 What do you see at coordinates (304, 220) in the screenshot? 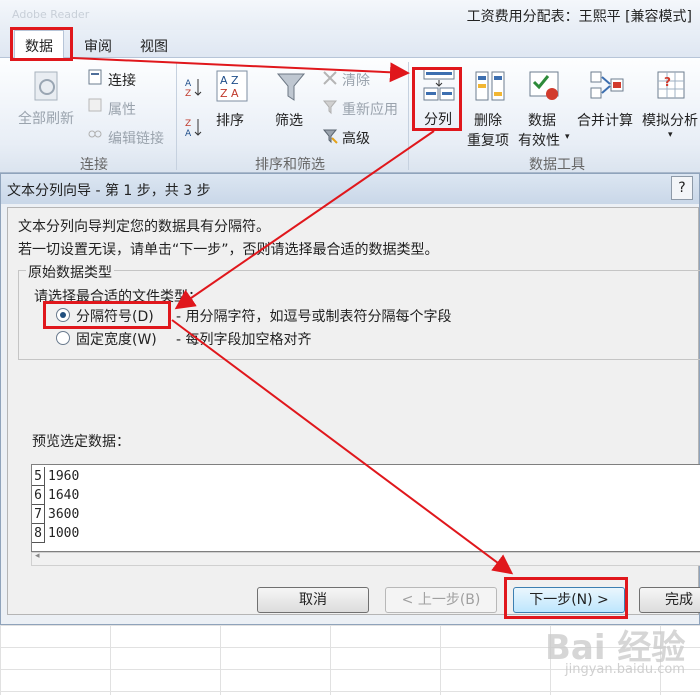
I see `arrow-text-to-columns-to-delimited` at bounding box center [304, 220].